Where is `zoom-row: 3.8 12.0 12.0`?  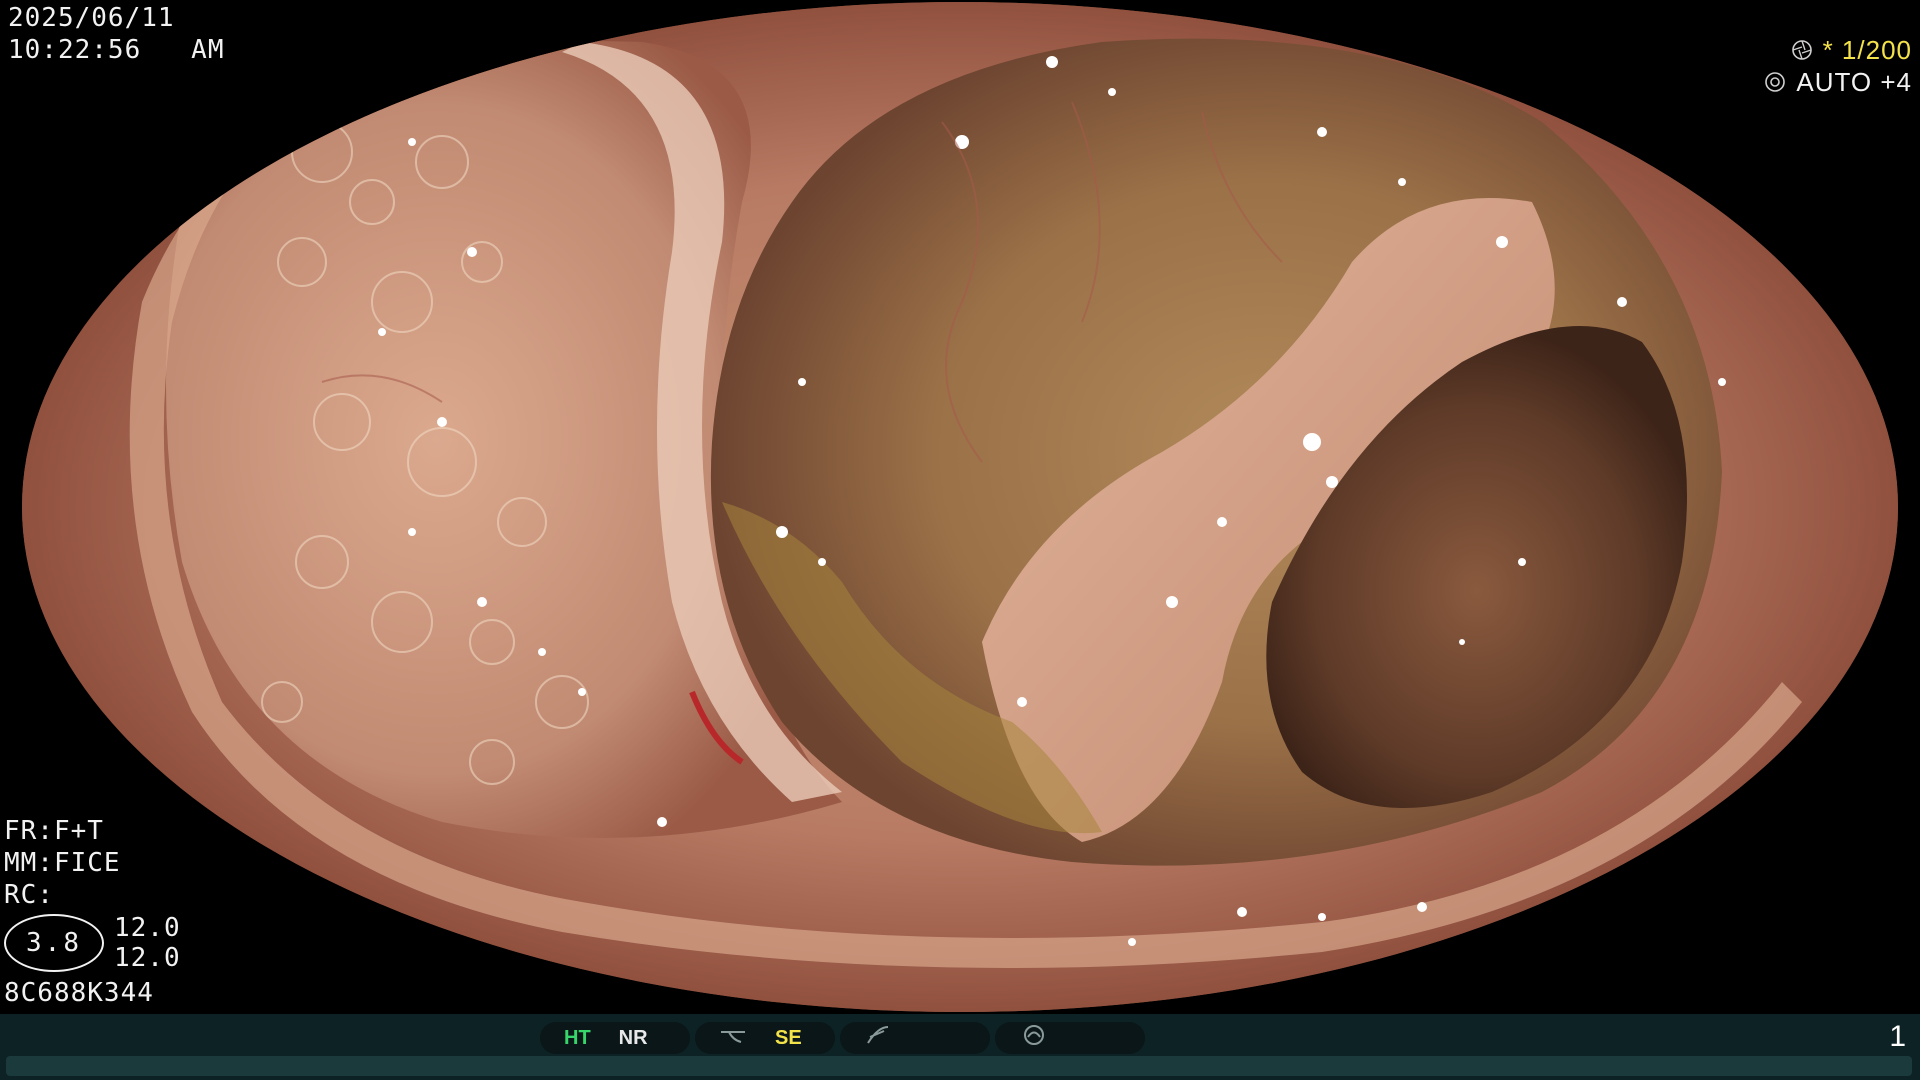 zoom-row: 3.8 12.0 12.0 is located at coordinates (92, 943).